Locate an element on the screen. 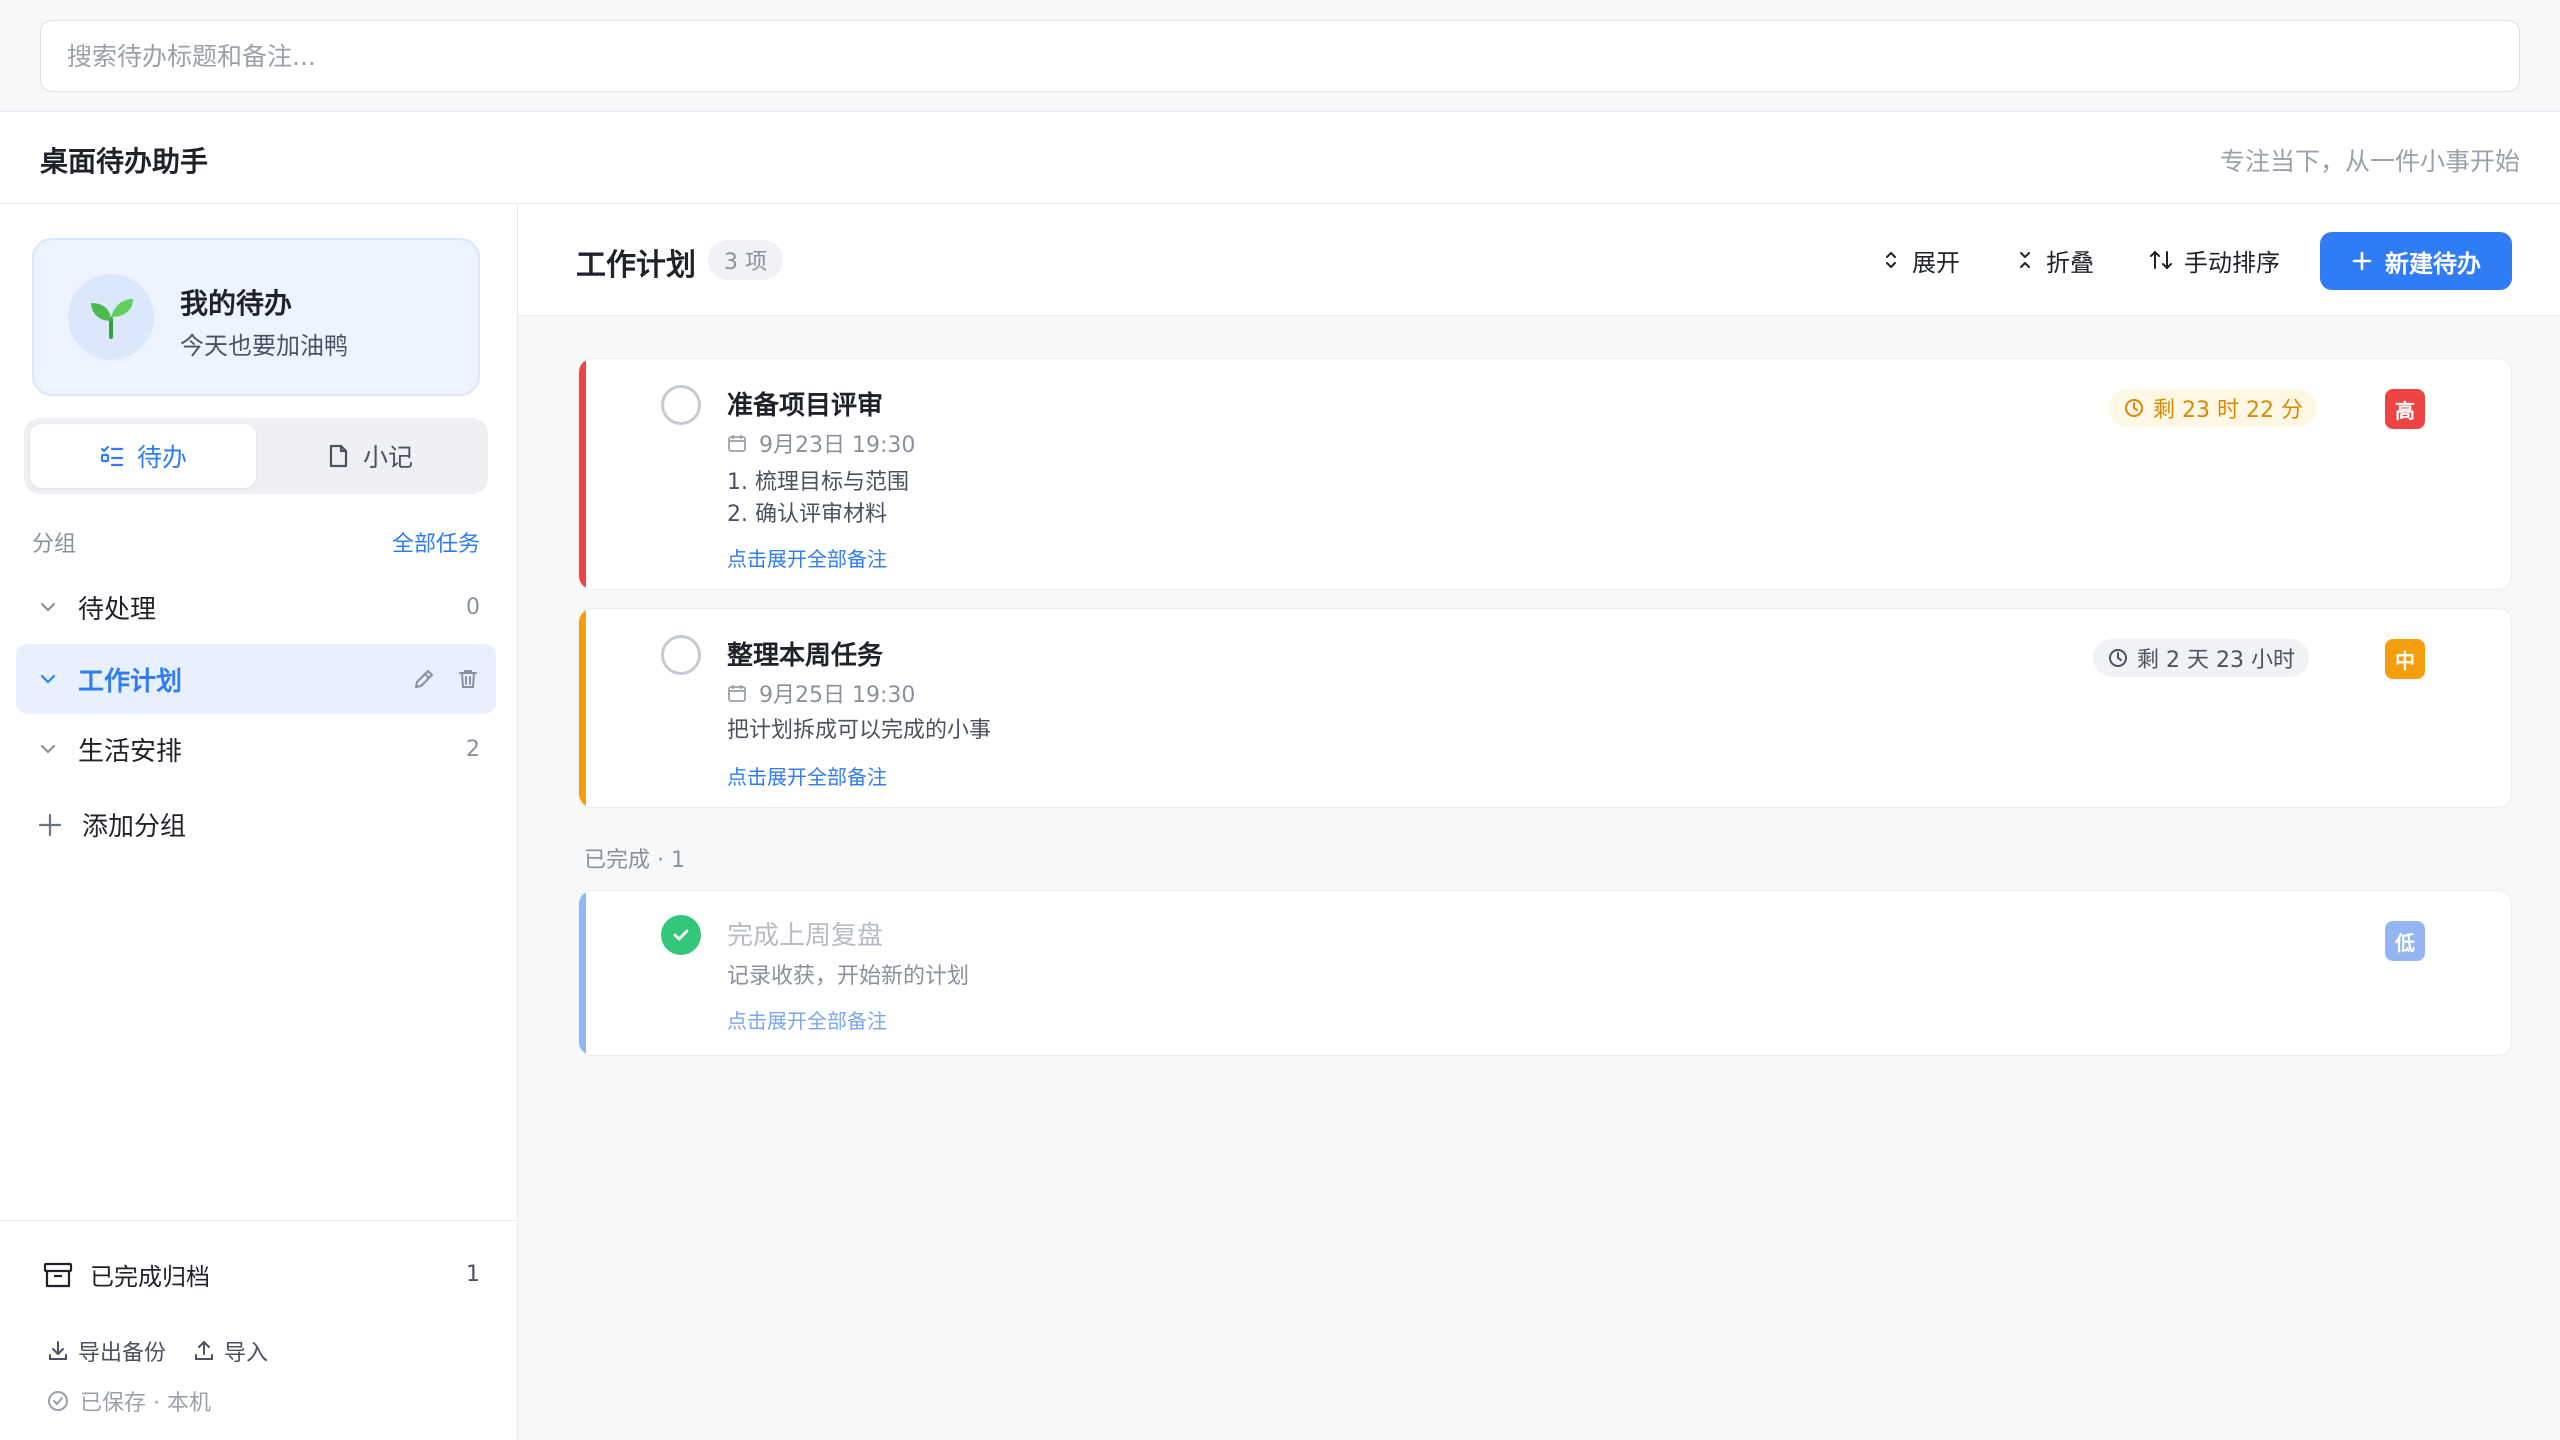 Image resolution: width=2560 pixels, height=1440 pixels. checkmark-icon is located at coordinates (681, 935).